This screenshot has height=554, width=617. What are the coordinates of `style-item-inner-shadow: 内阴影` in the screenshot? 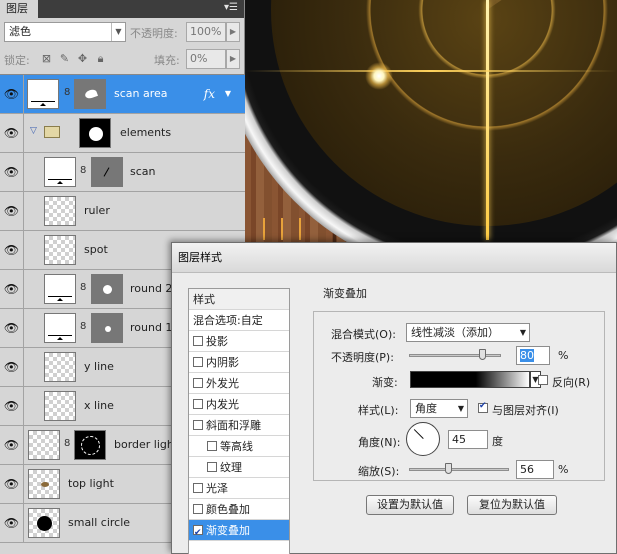 It's located at (239, 362).